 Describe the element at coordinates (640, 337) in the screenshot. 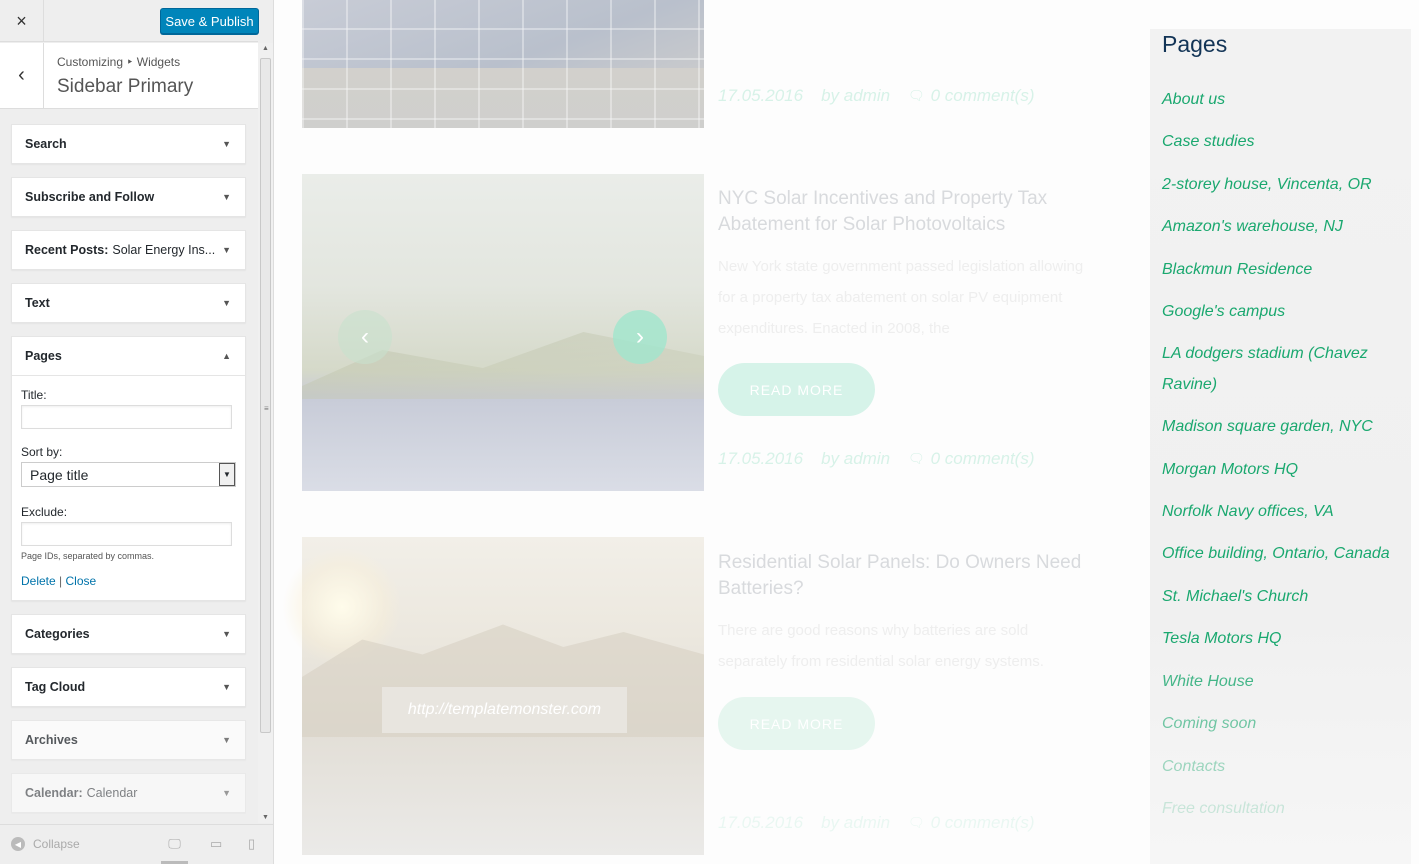

I see `slider-next-button: ›` at that location.